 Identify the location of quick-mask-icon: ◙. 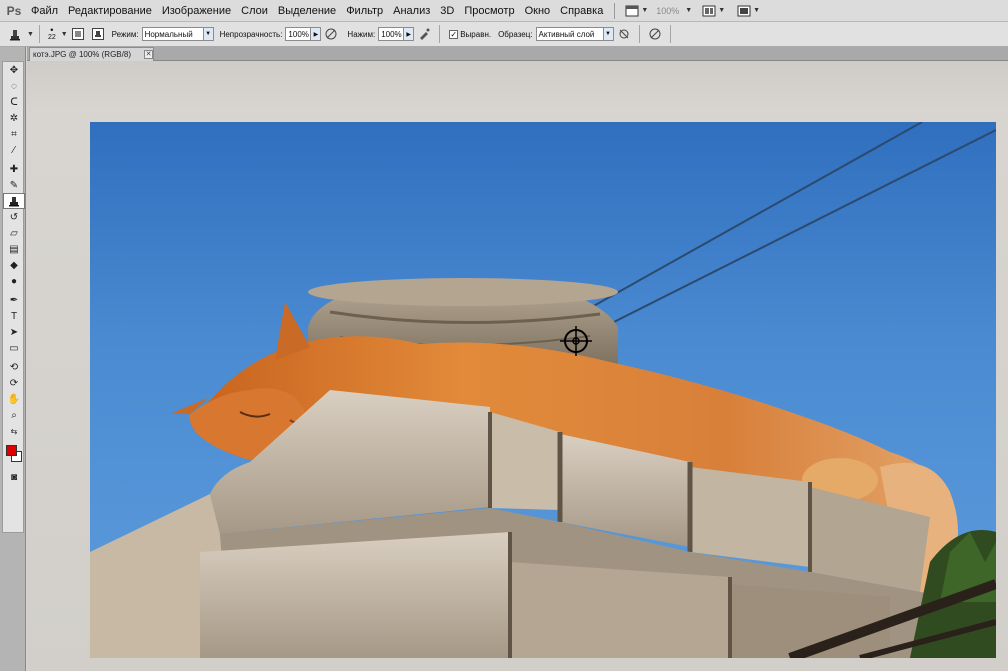
(14, 477).